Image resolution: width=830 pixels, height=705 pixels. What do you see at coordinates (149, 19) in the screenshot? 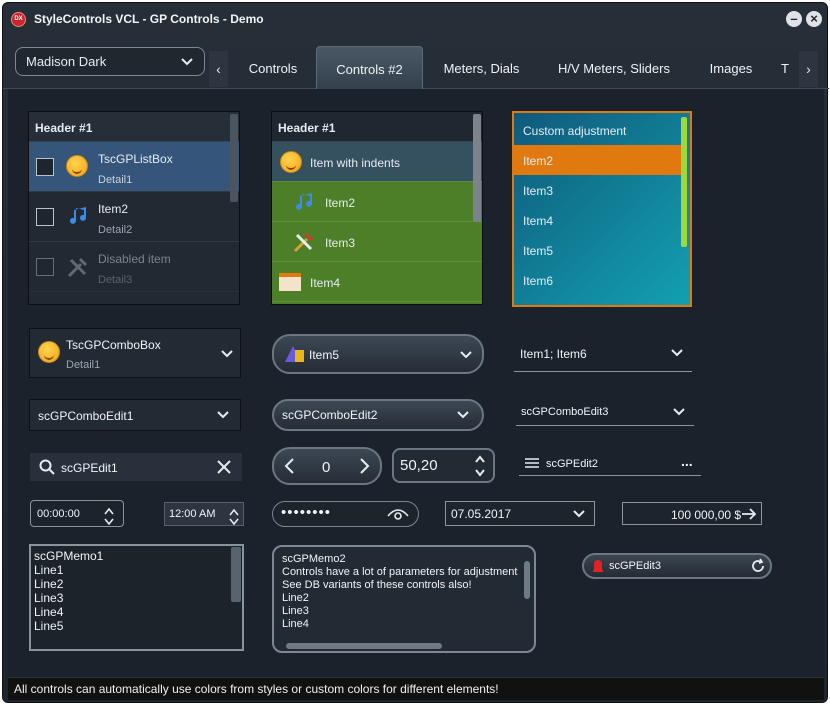
I see `window-title: StyleControls VCL - GP Controls - Demo` at bounding box center [149, 19].